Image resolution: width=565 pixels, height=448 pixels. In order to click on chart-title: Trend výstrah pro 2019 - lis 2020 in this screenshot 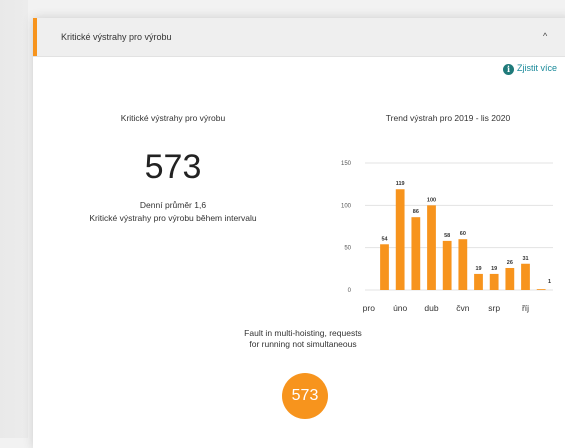, I will do `click(448, 118)`.